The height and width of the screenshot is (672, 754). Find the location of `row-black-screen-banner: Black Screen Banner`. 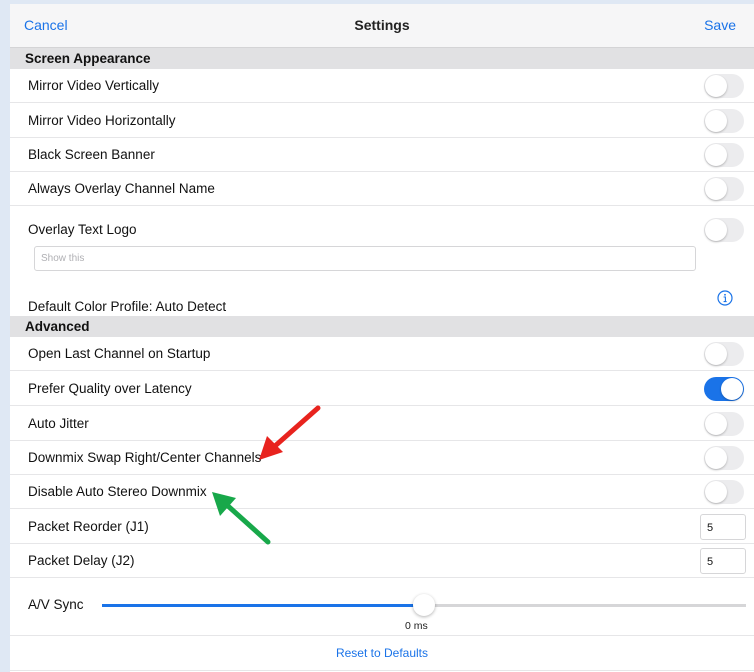

row-black-screen-banner: Black Screen Banner is located at coordinates (382, 155).